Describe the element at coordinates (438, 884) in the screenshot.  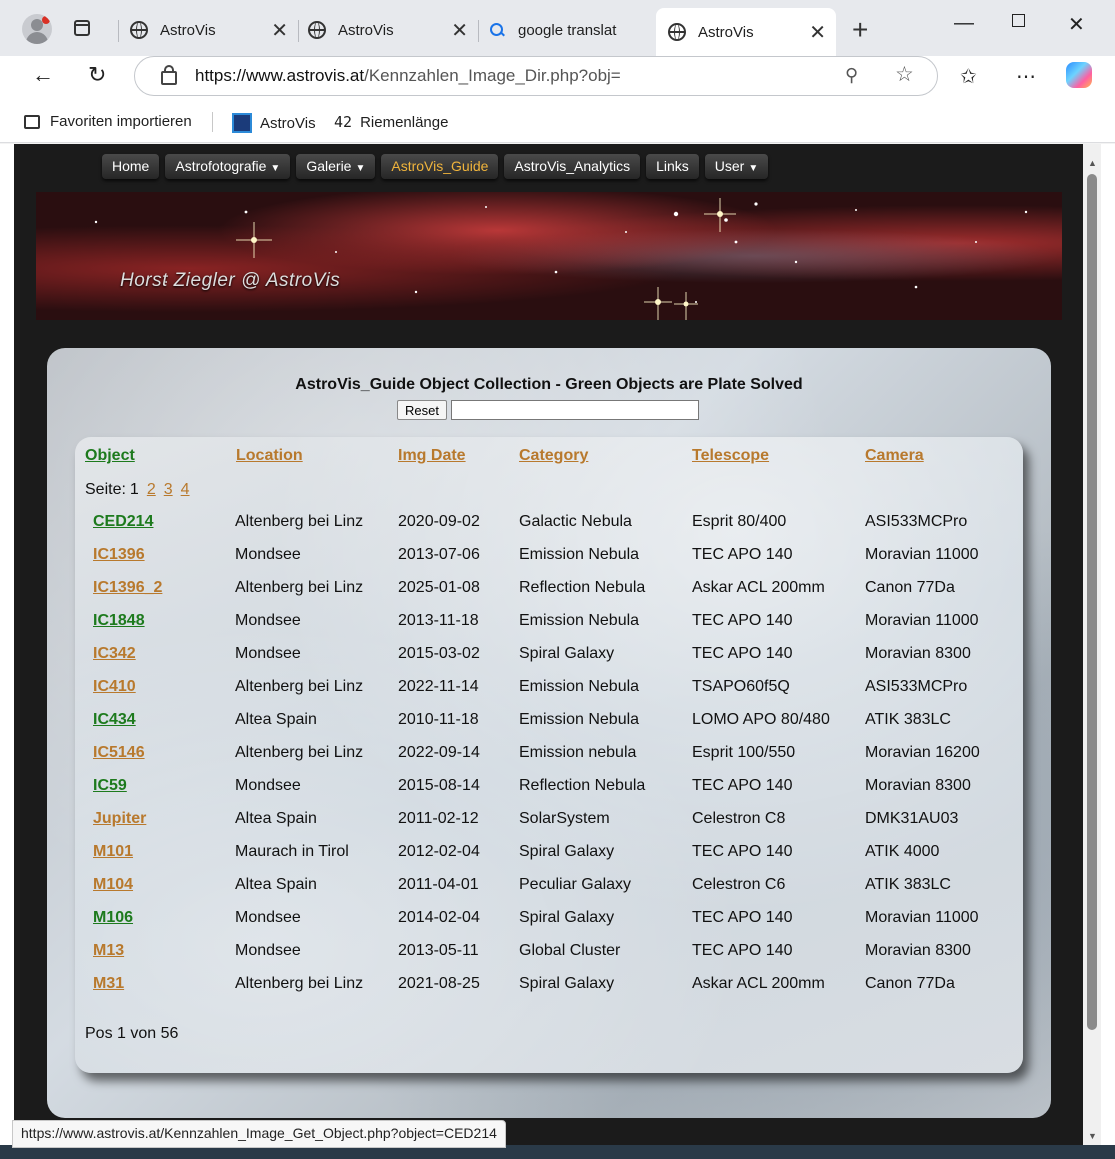
I see `cell-img-date: 2011-04-01` at that location.